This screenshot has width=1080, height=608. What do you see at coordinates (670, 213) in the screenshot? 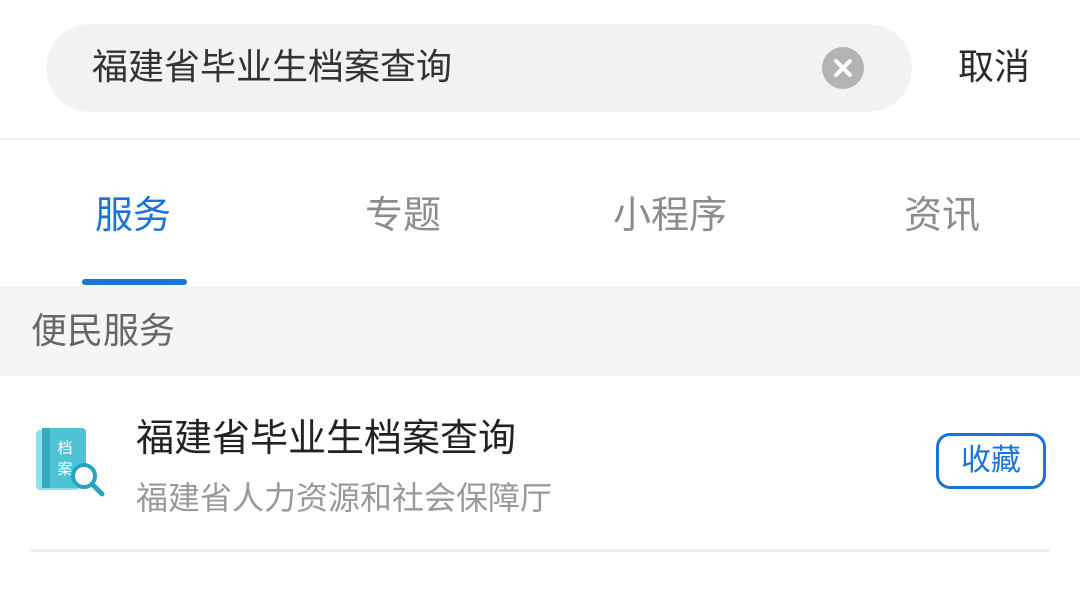
I see `tab-mini-programs: 小程序` at bounding box center [670, 213].